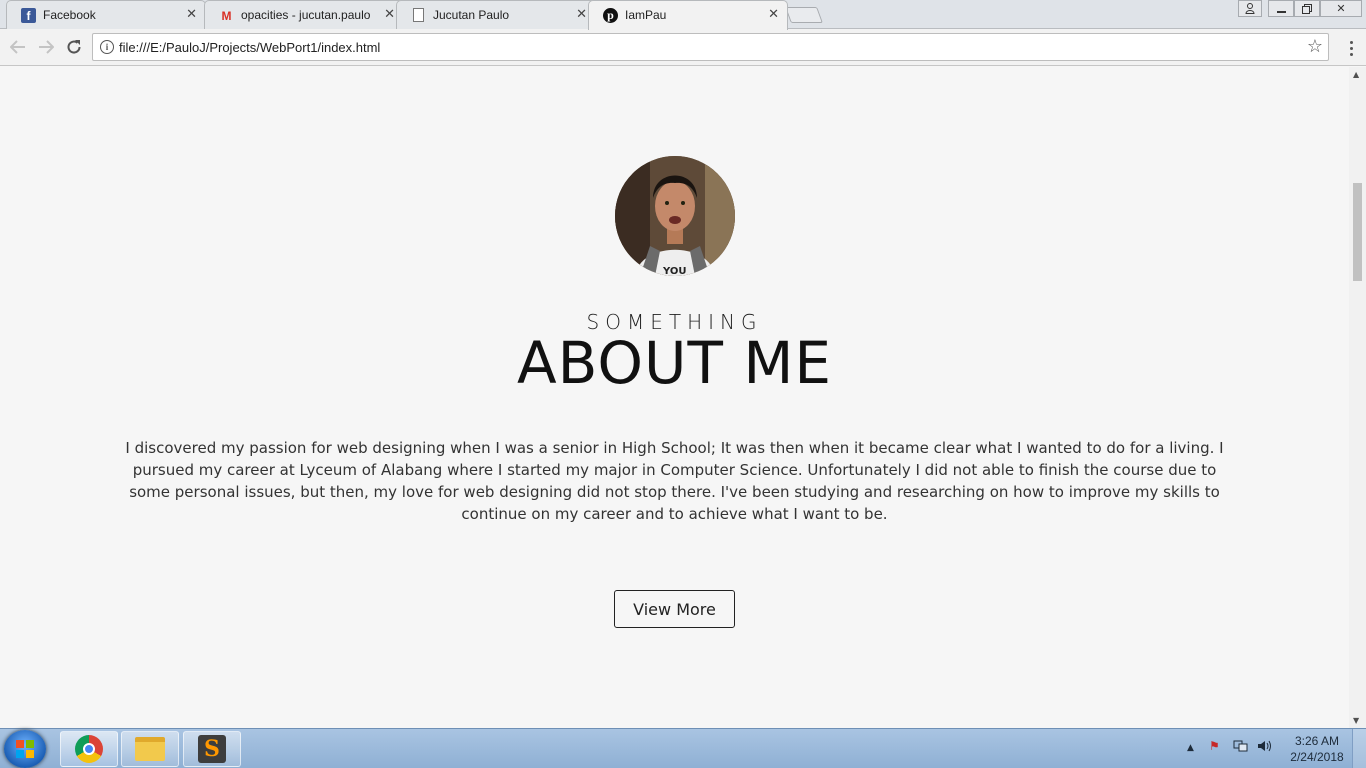 The image size is (1366, 768). Describe the element at coordinates (471, 15) in the screenshot. I see `tab-title: Jucutan Paulo` at that location.